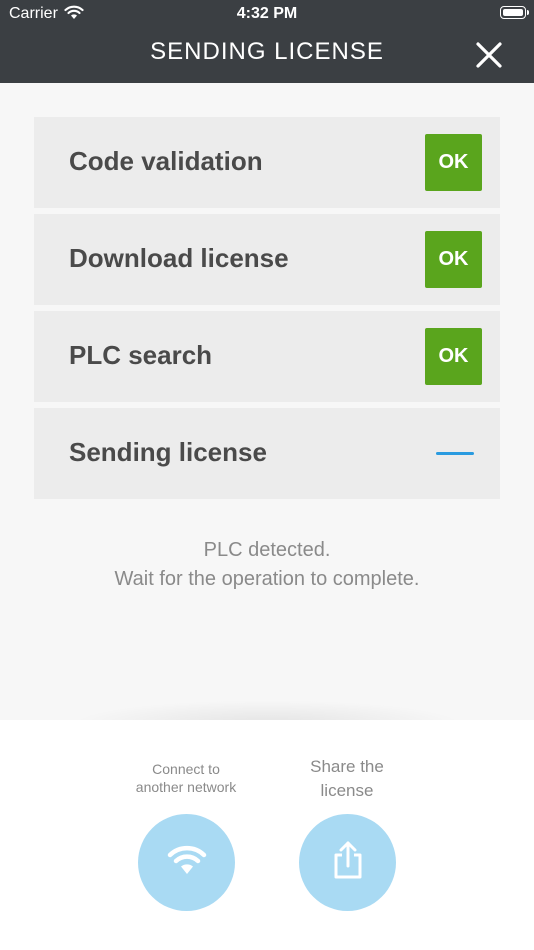 The width and height of the screenshot is (534, 950). I want to click on status-message-line2: Wait for the operation to complete., so click(267, 579).